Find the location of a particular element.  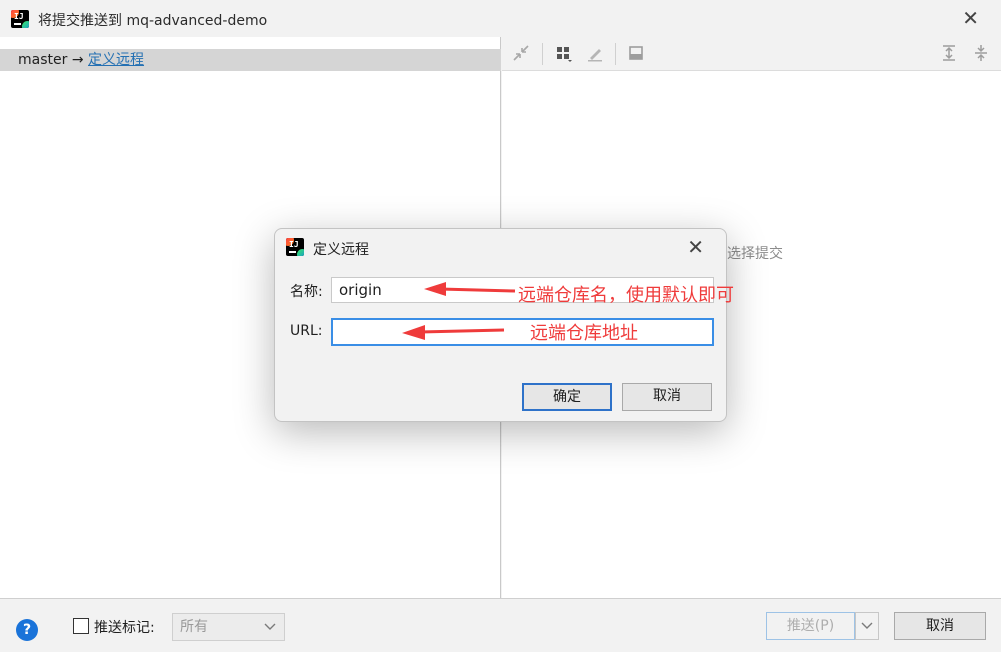

dialog-title: 定义远程 is located at coordinates (341, 250).